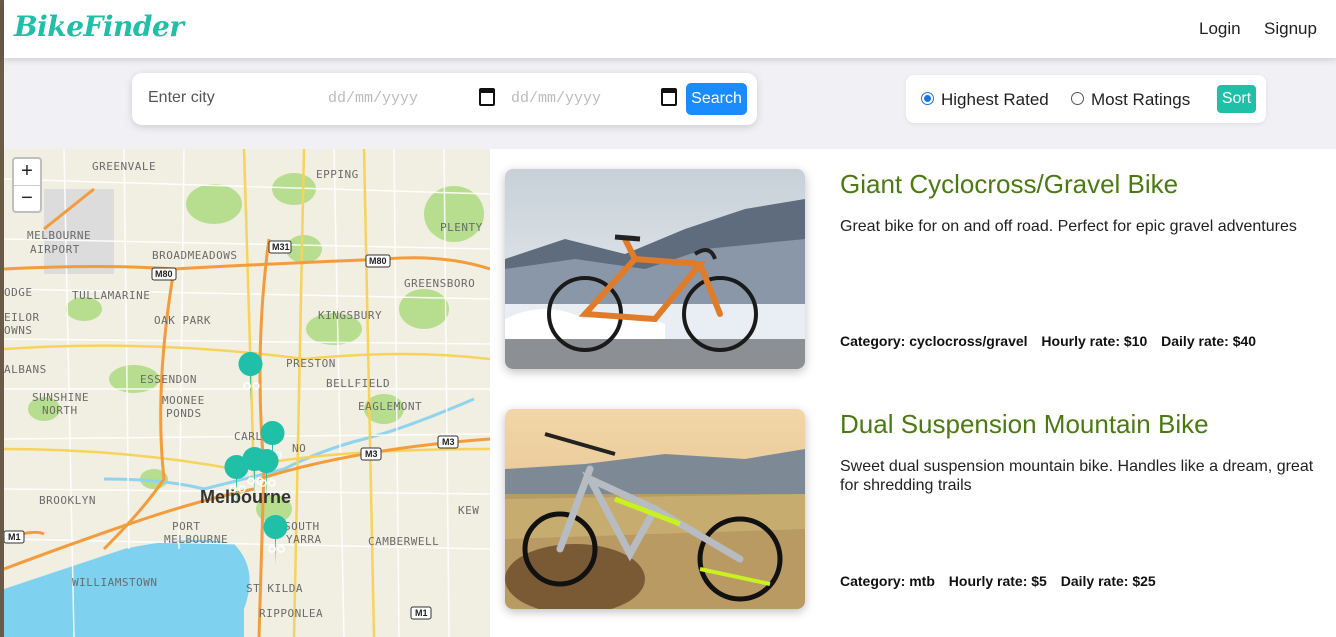 The height and width of the screenshot is (637, 1336). Describe the element at coordinates (186, 526) in the screenshot. I see `map-label: PORT` at that location.